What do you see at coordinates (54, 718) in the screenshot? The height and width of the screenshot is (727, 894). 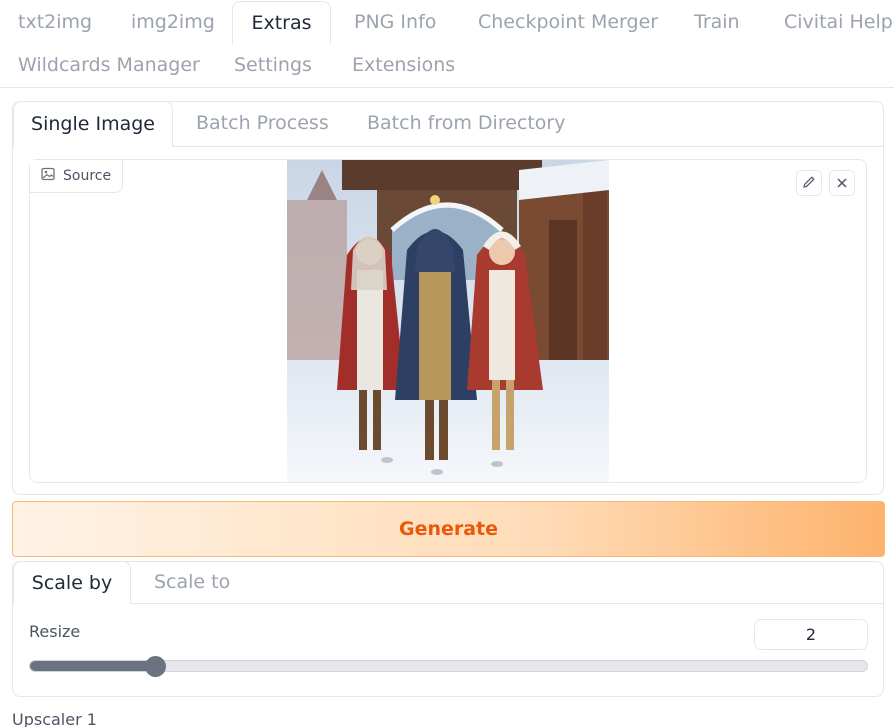 I see `upscaler1-label: Upscaler 1` at bounding box center [54, 718].